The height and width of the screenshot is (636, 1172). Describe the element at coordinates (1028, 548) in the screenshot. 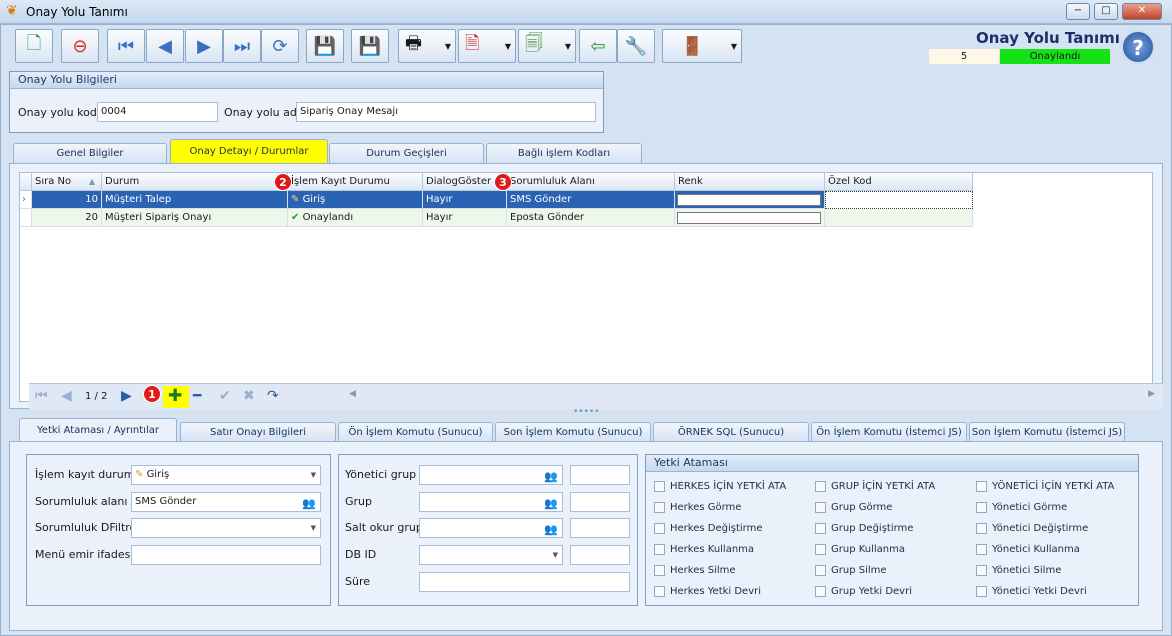

I see `permission-checkbox: Yönetici Kullanma` at that location.